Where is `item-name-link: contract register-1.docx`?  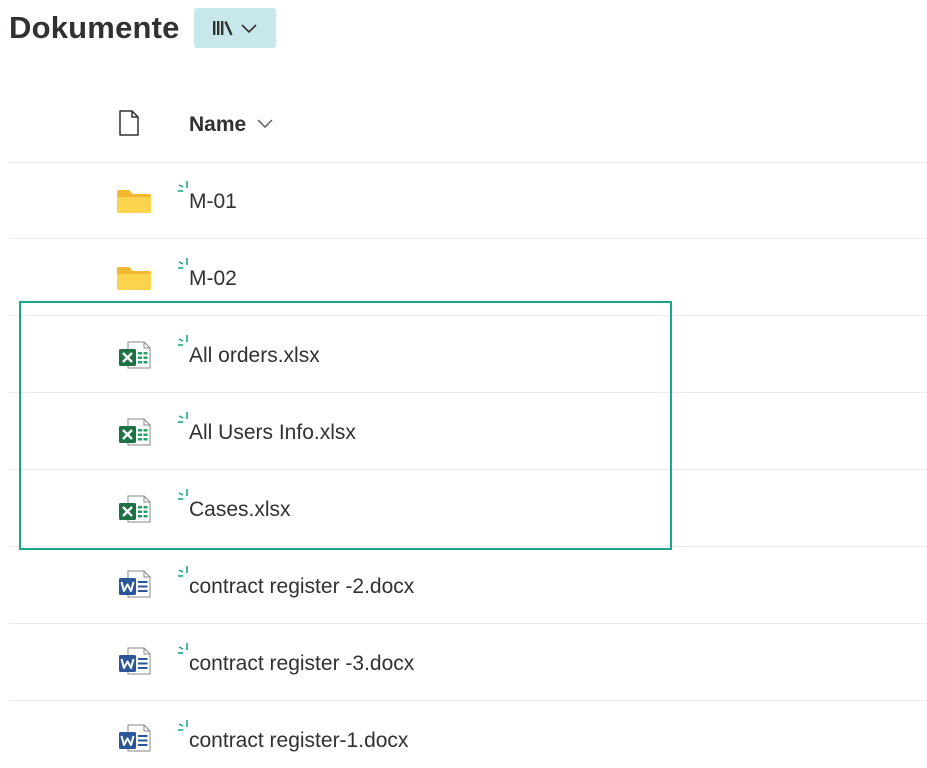
item-name-link: contract register-1.docx is located at coordinates (298, 741).